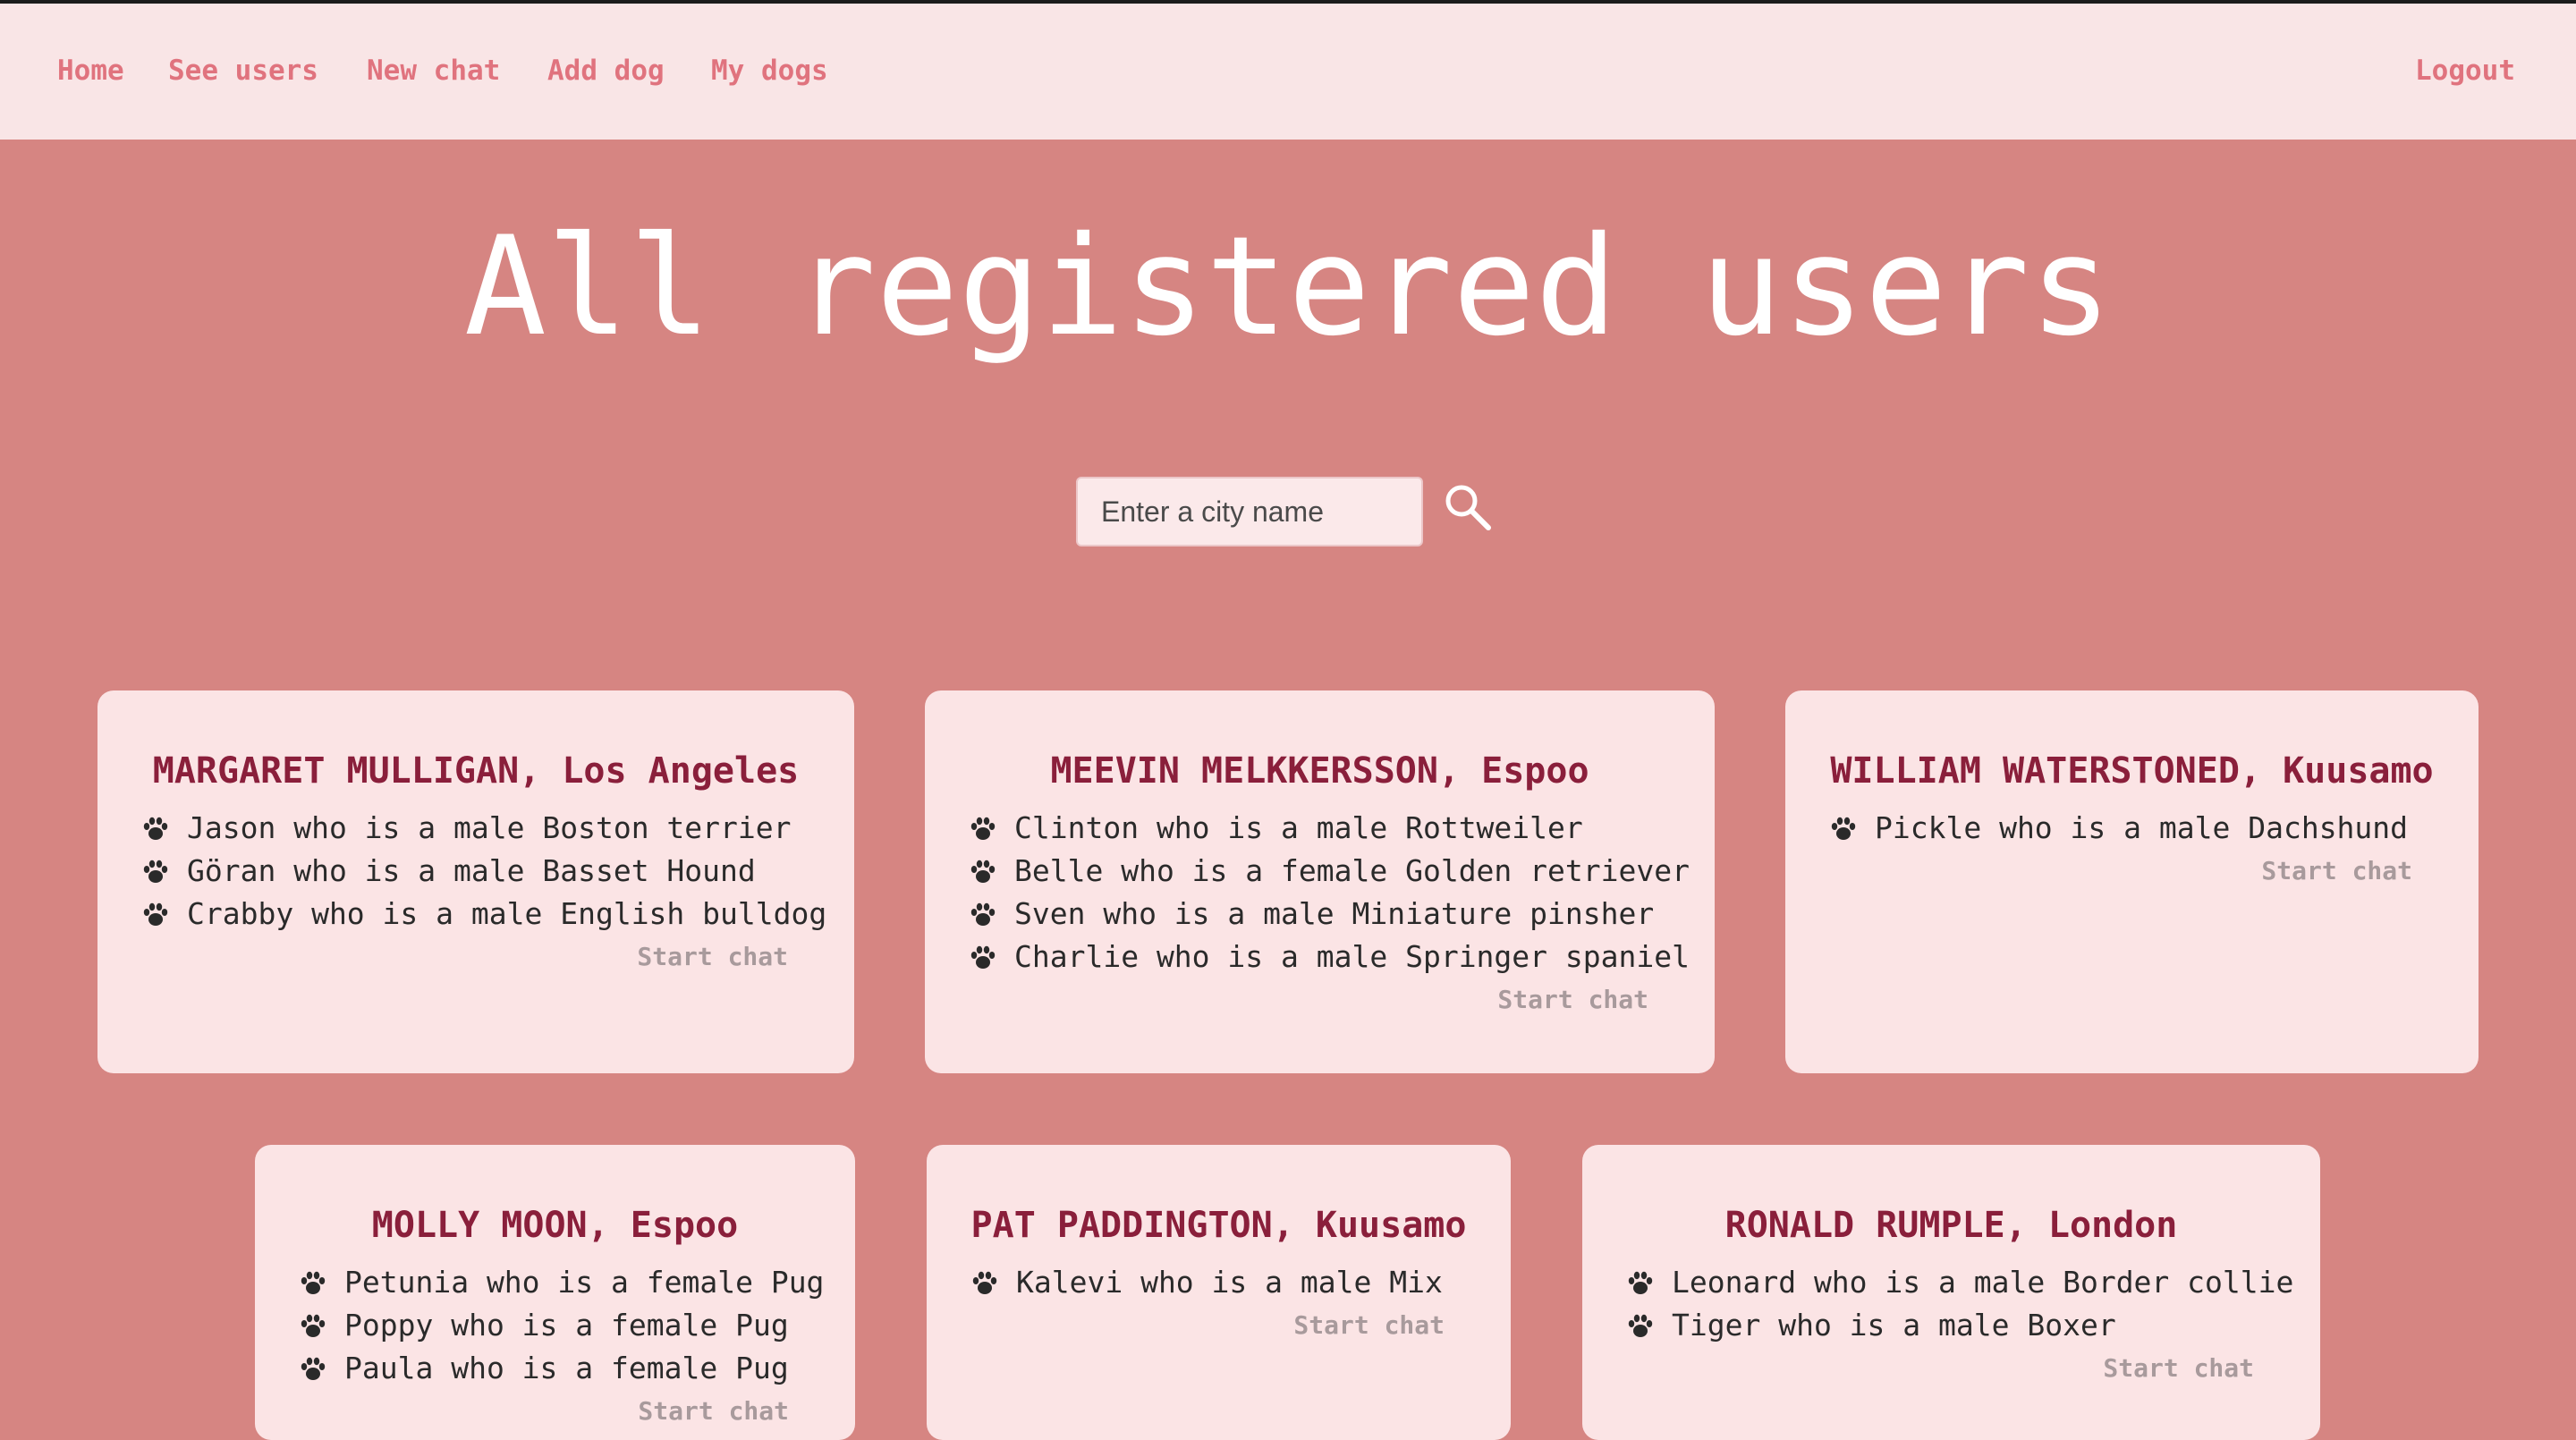  What do you see at coordinates (243, 71) in the screenshot?
I see `nav-see-users-link: See users` at bounding box center [243, 71].